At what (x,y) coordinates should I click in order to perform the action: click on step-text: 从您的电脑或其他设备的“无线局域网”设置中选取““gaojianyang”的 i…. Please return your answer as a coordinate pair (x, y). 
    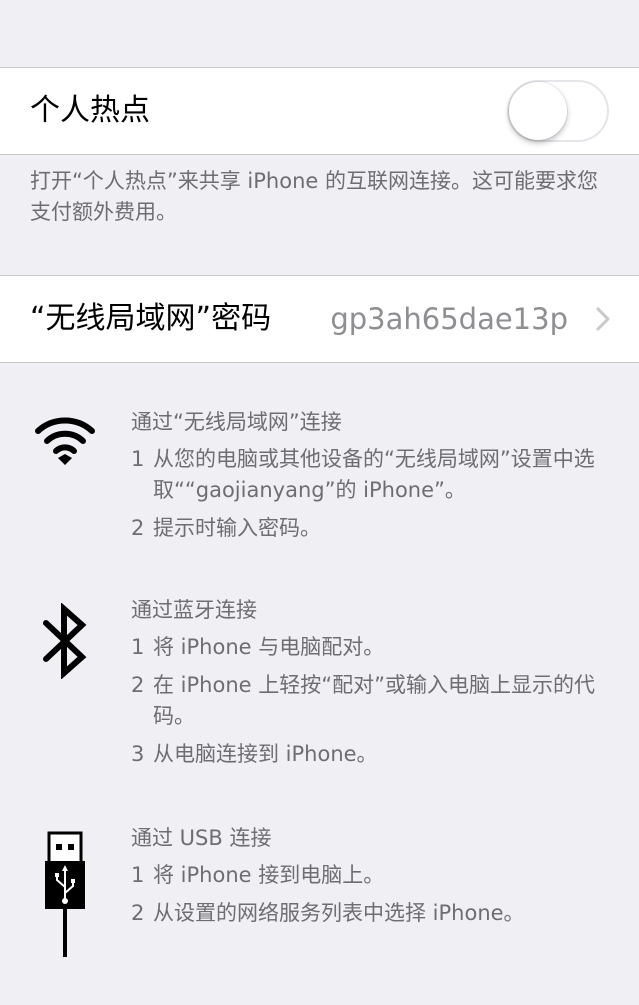
    Looking at the image, I should click on (374, 474).